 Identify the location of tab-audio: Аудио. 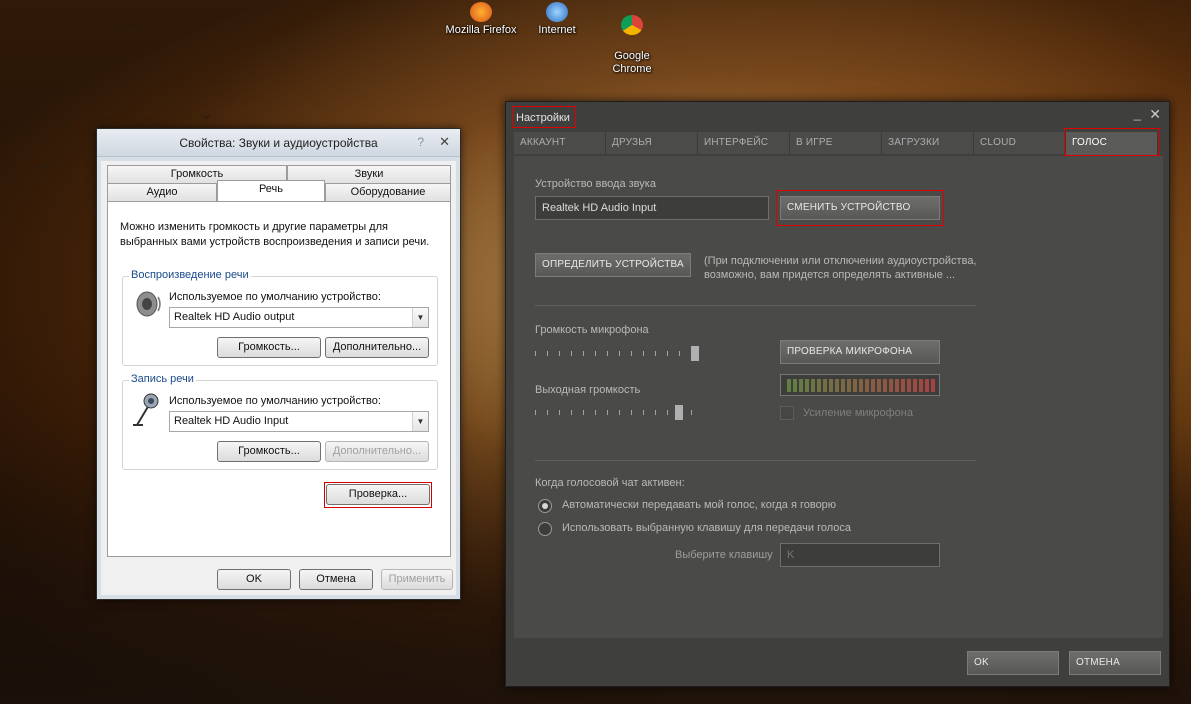
(162, 192).